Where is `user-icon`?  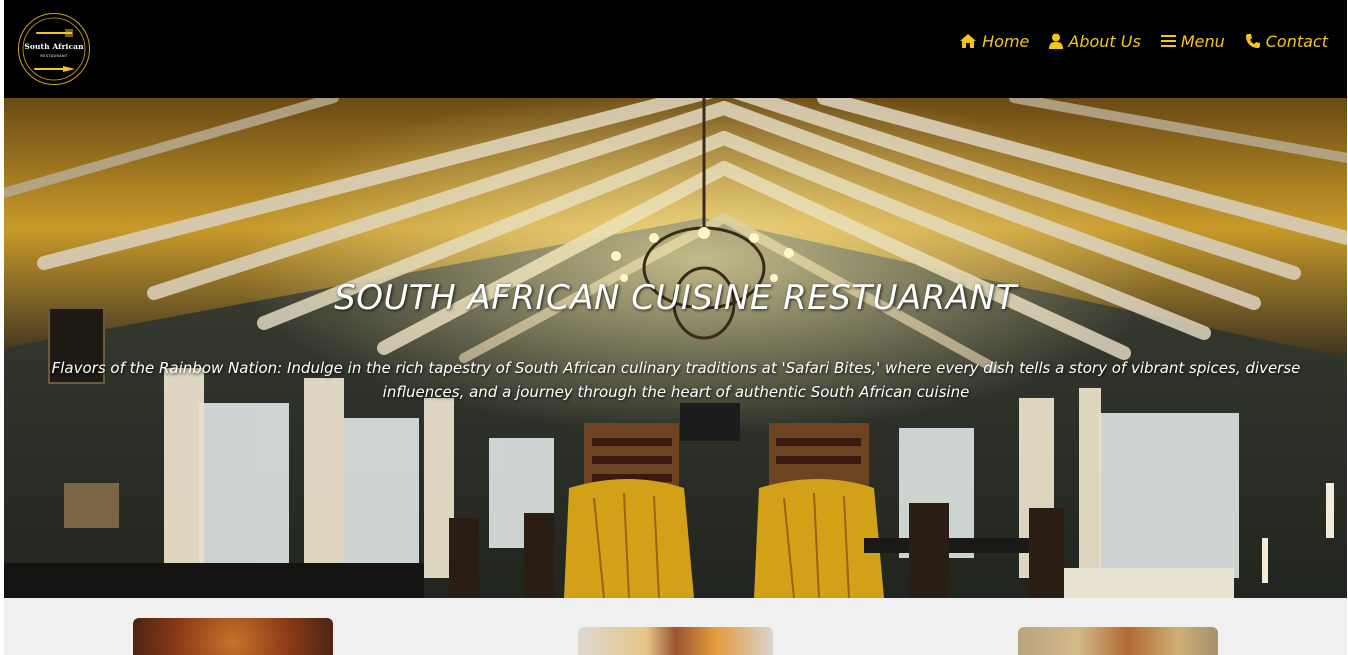 user-icon is located at coordinates (1056, 41).